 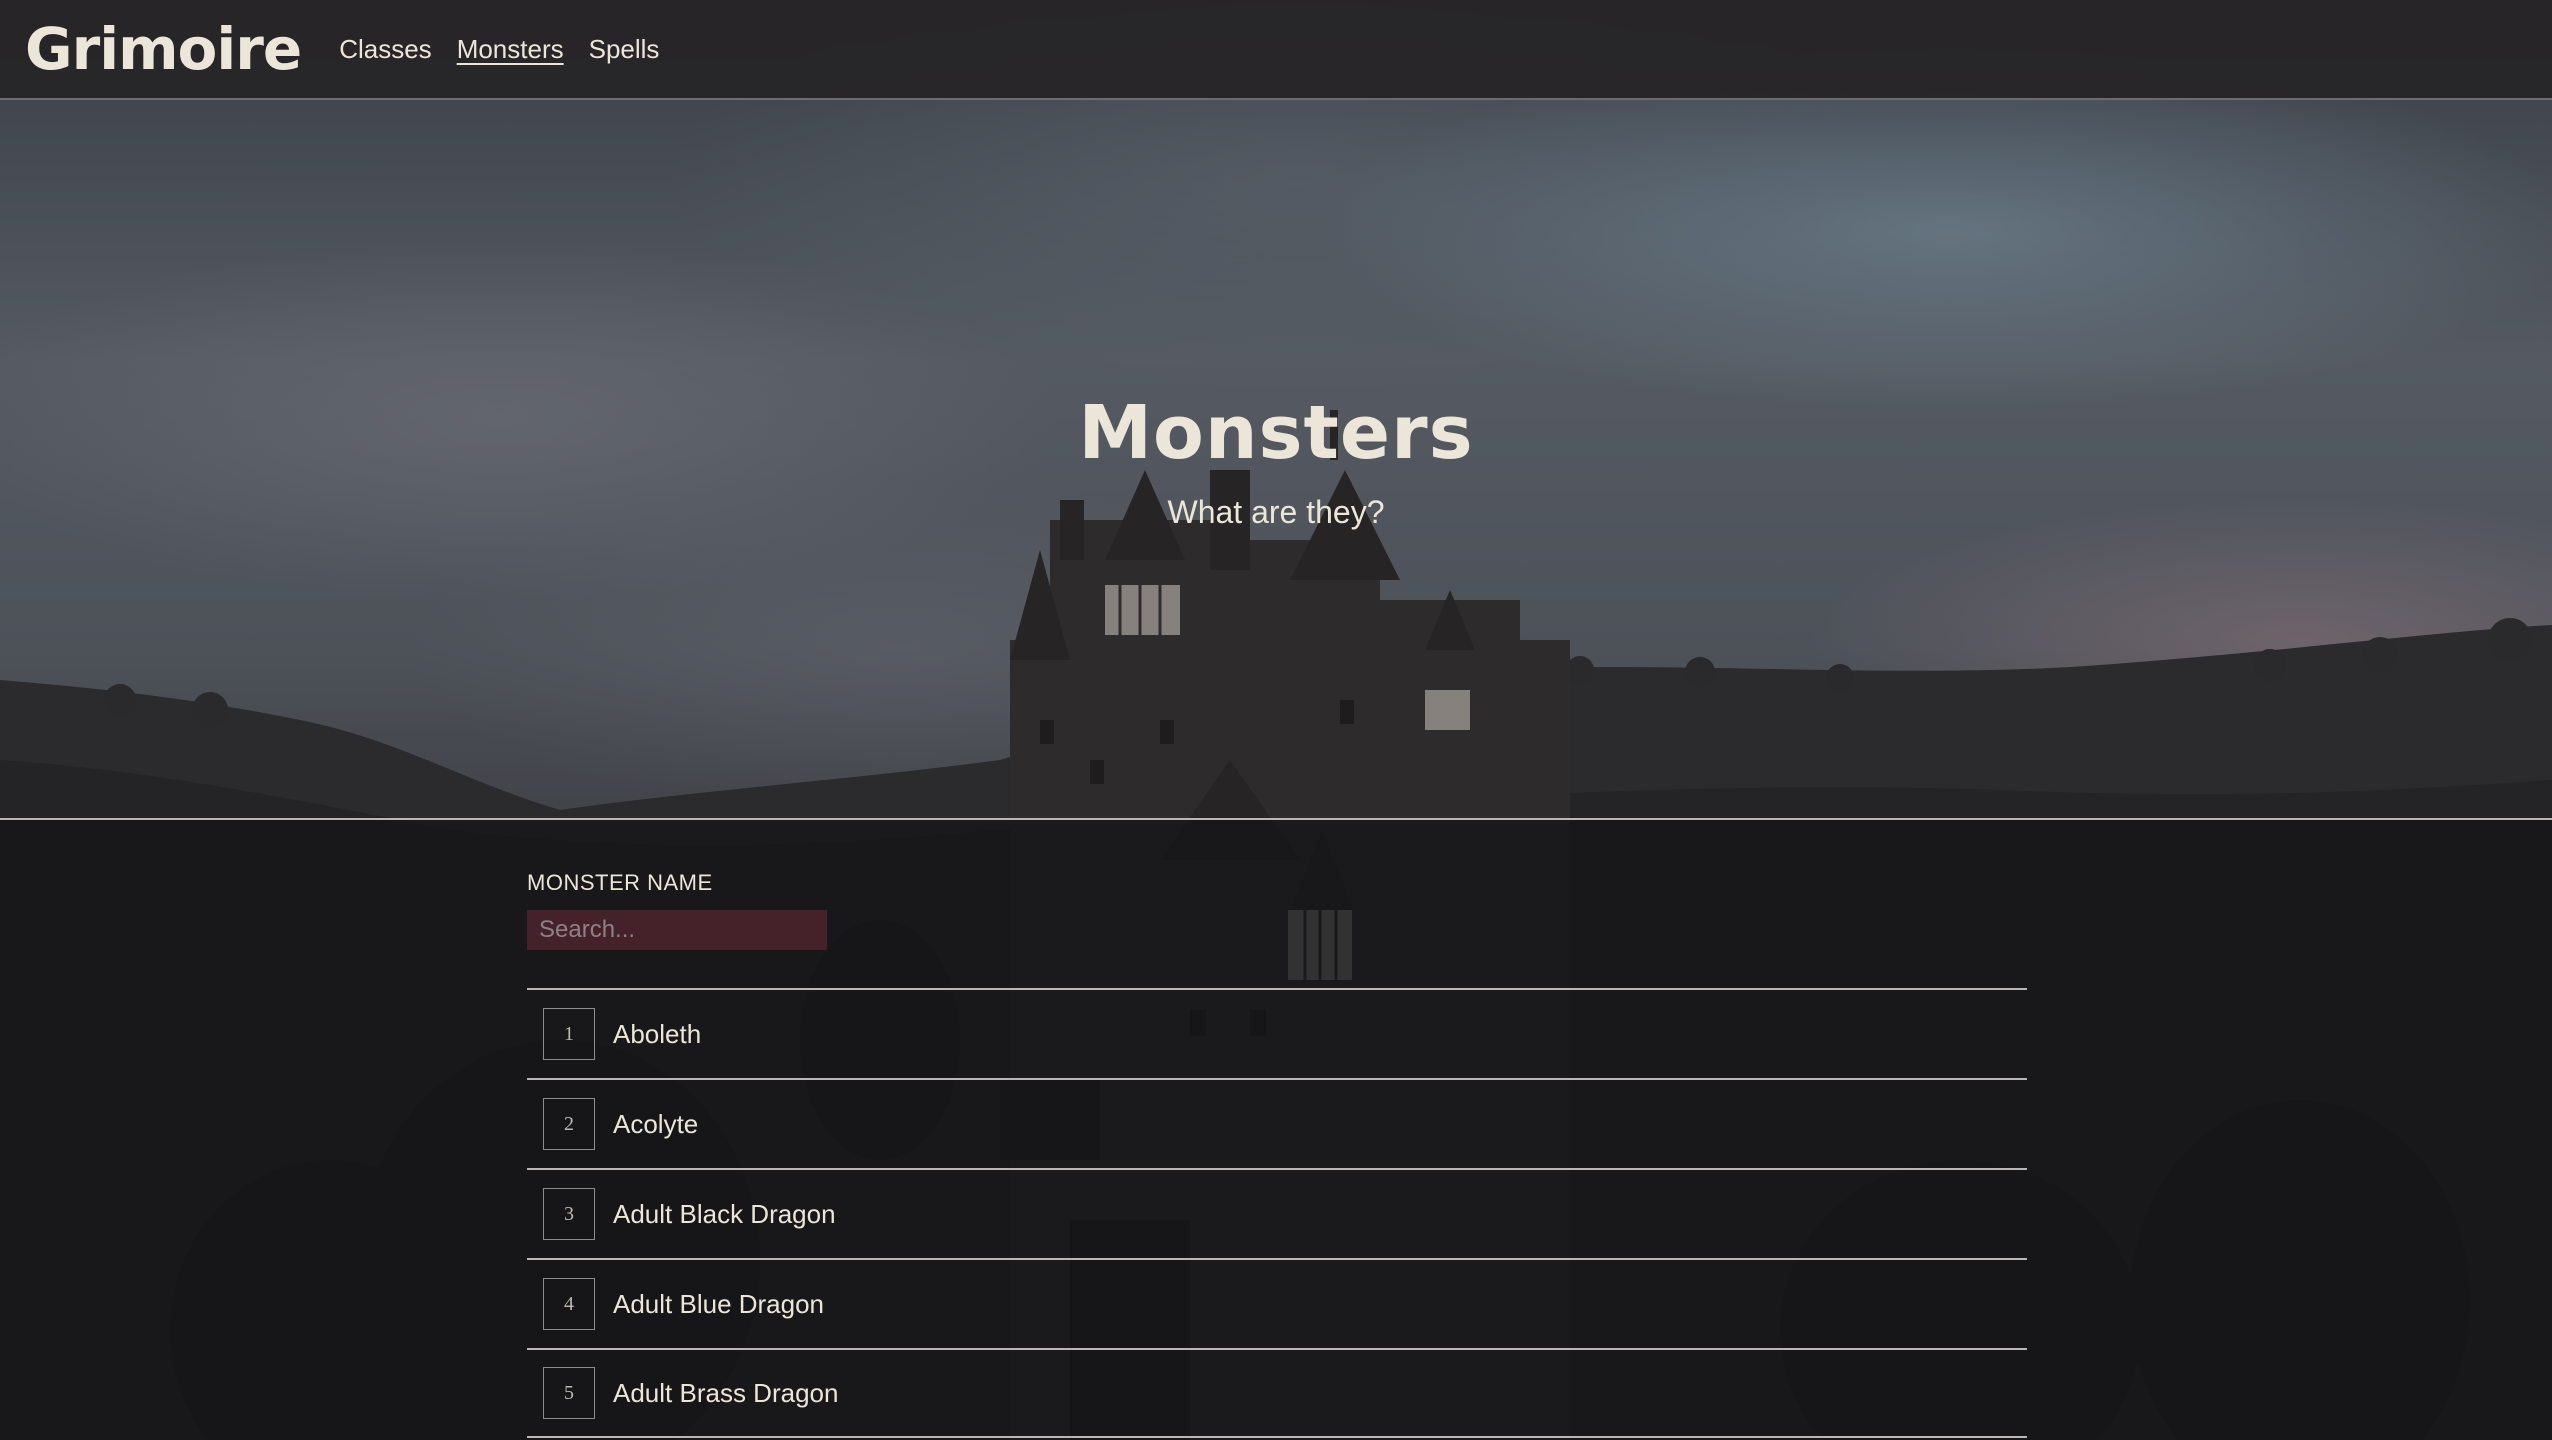 I want to click on monster-name: Adult Blue Dragon, so click(x=718, y=1304).